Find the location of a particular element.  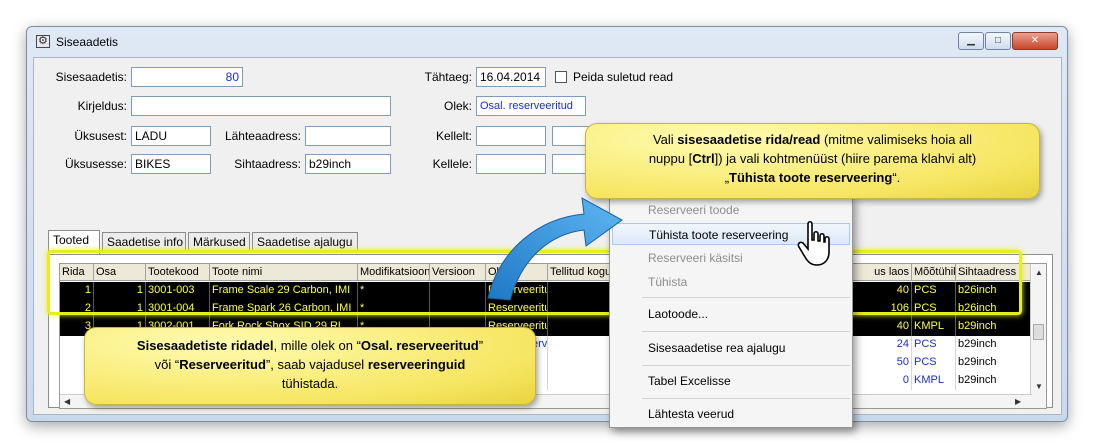

callout-text: (mitme valimiseks hoia all is located at coordinates (896, 139).